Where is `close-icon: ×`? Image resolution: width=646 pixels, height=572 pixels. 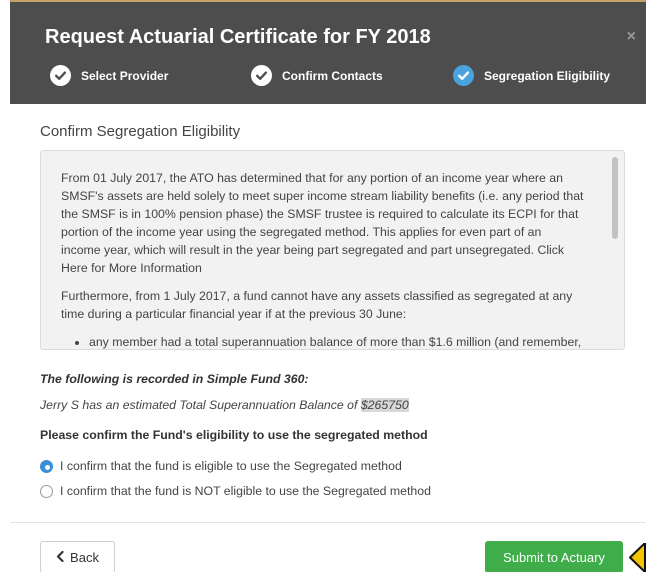 close-icon: × is located at coordinates (631, 37).